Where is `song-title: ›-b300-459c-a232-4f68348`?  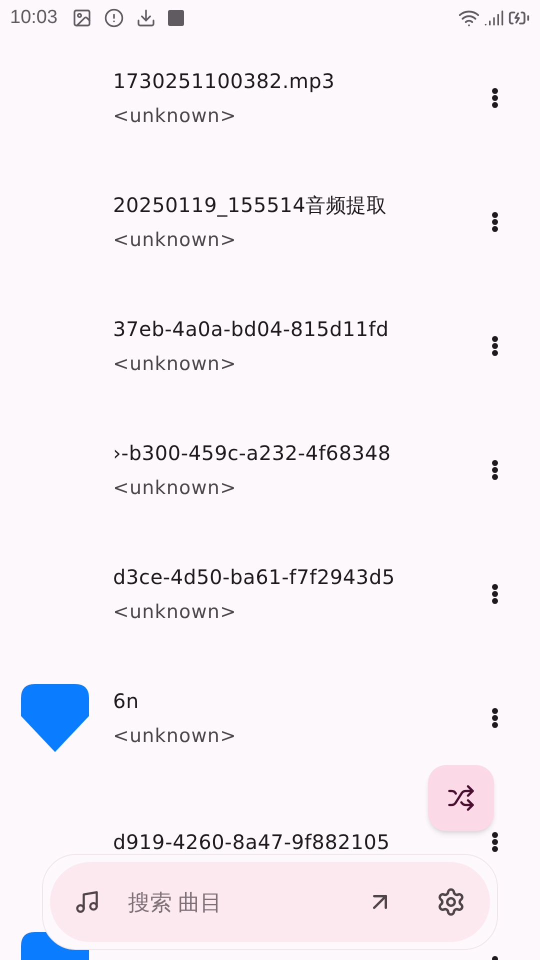 song-title: ›-b300-459c-a232-4f68348 is located at coordinates (252, 453).